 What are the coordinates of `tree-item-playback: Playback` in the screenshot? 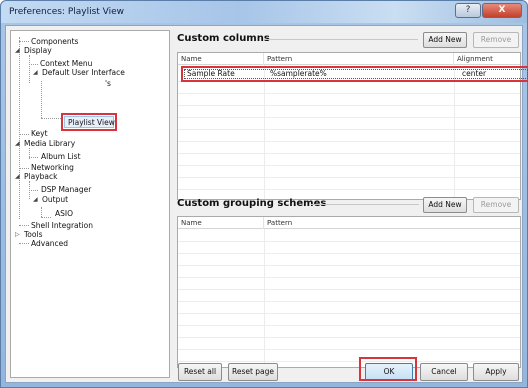 It's located at (40, 176).